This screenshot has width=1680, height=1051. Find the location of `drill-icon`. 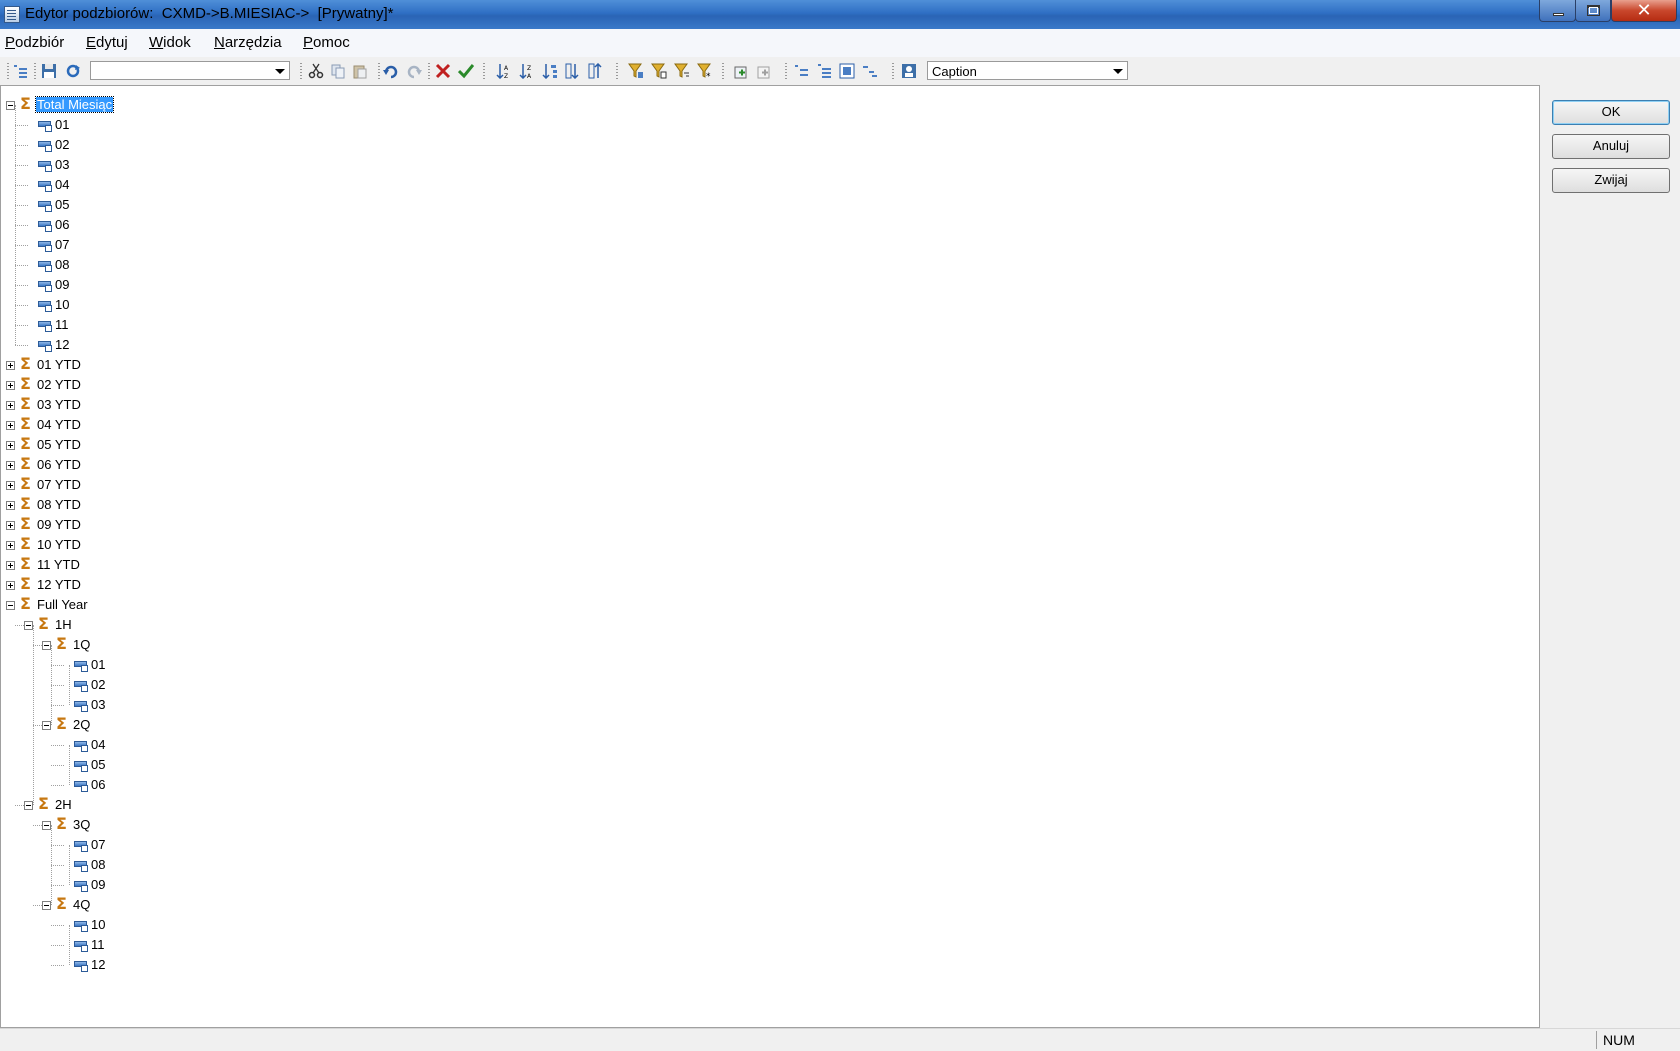

drill-icon is located at coordinates (870, 71).